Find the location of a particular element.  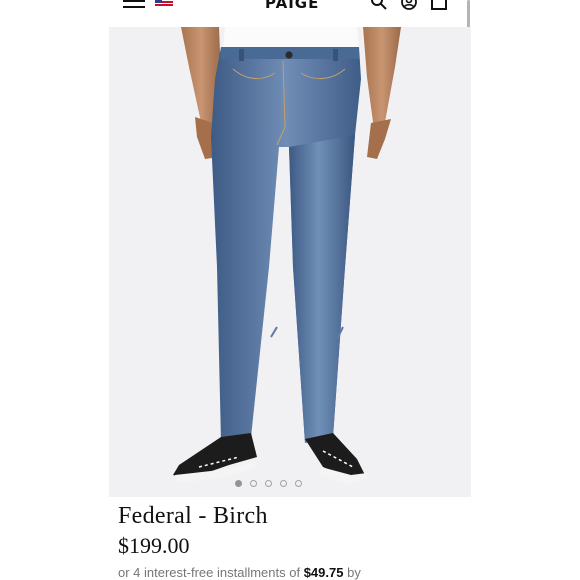

search-icon is located at coordinates (379, 5).